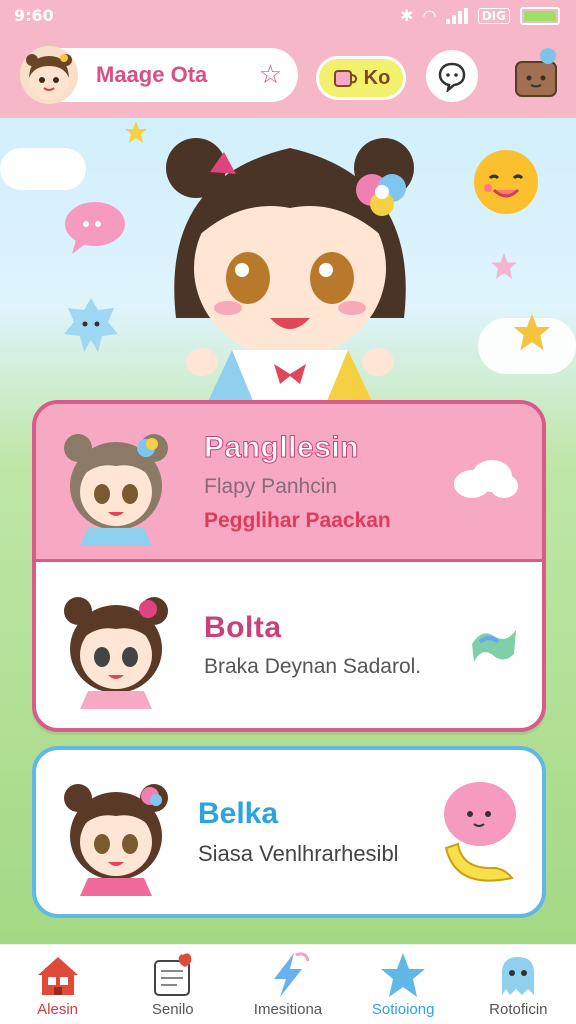 The image size is (576, 1024). Describe the element at coordinates (271, 486) in the screenshot. I see `card-subtitle: Flapy Panhcin` at that location.